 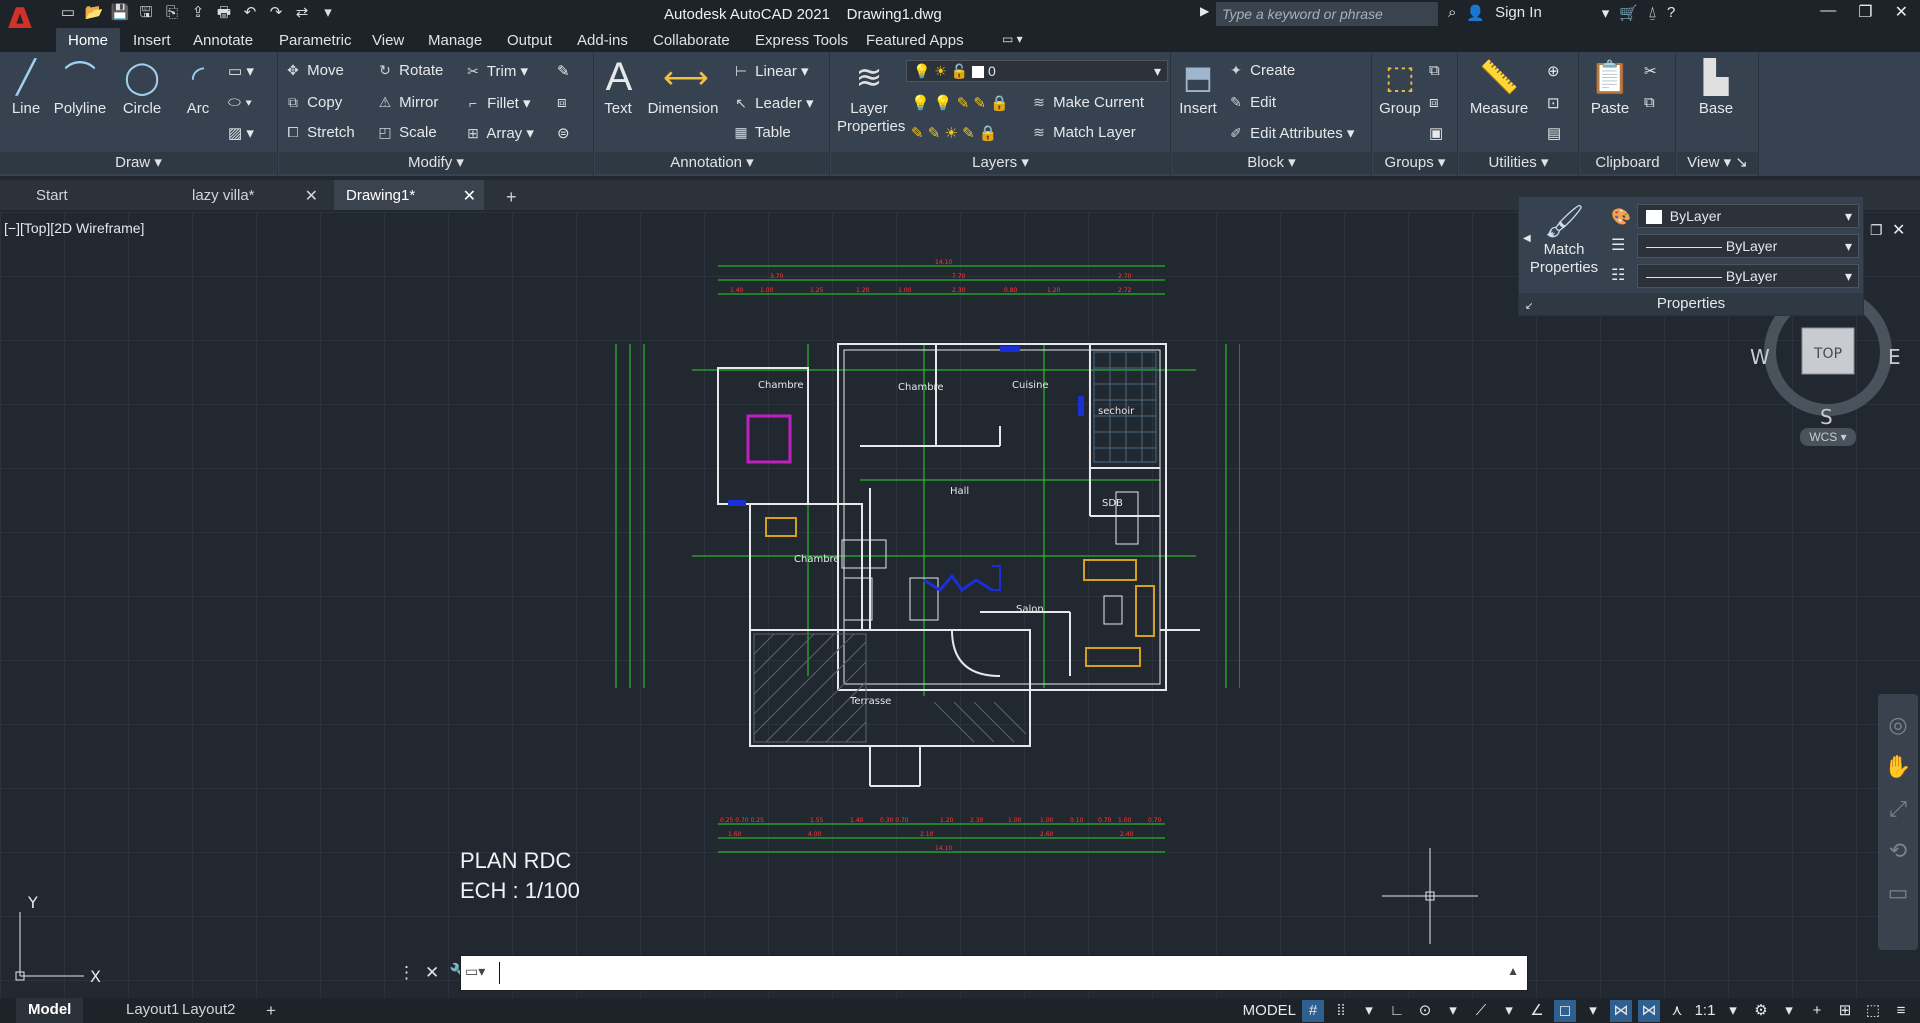 I want to click on steering-wheel-icon: ◎, so click(x=1898, y=725).